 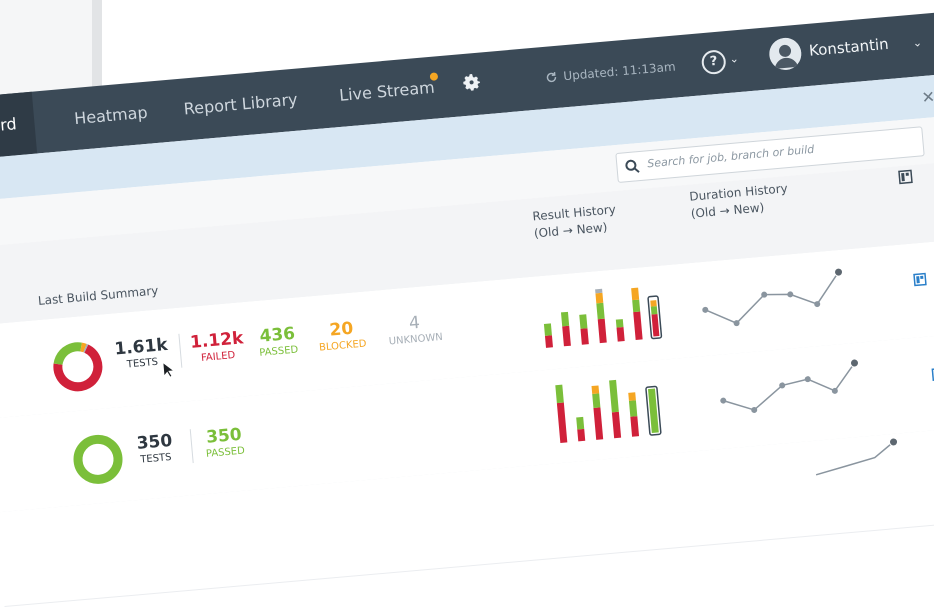 What do you see at coordinates (905, 177) in the screenshot?
I see `columns-icon` at bounding box center [905, 177].